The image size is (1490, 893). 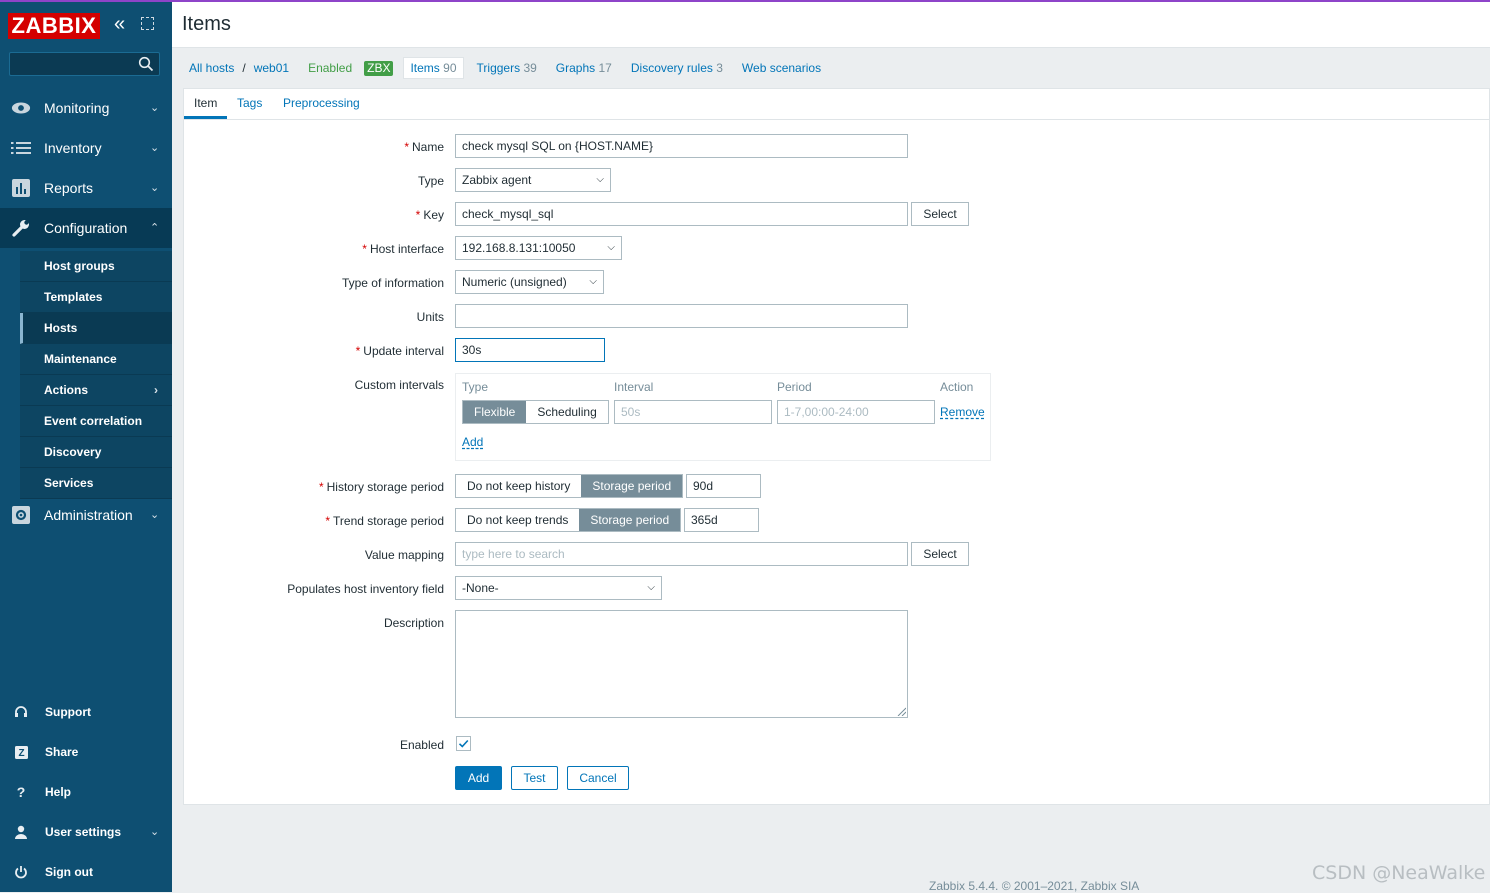 What do you see at coordinates (433, 68) in the screenshot?
I see `host-nav-items: Items 90` at bounding box center [433, 68].